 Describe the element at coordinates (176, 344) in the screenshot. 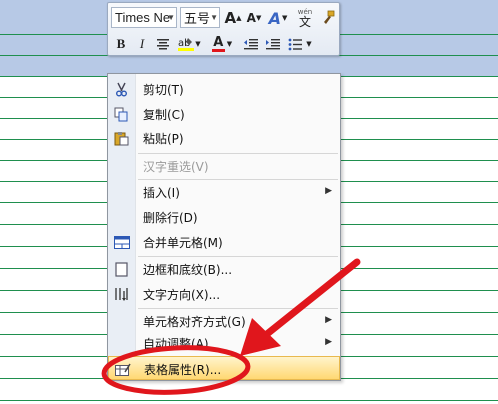

I see `menu-item-label: 自动调整(A)` at that location.